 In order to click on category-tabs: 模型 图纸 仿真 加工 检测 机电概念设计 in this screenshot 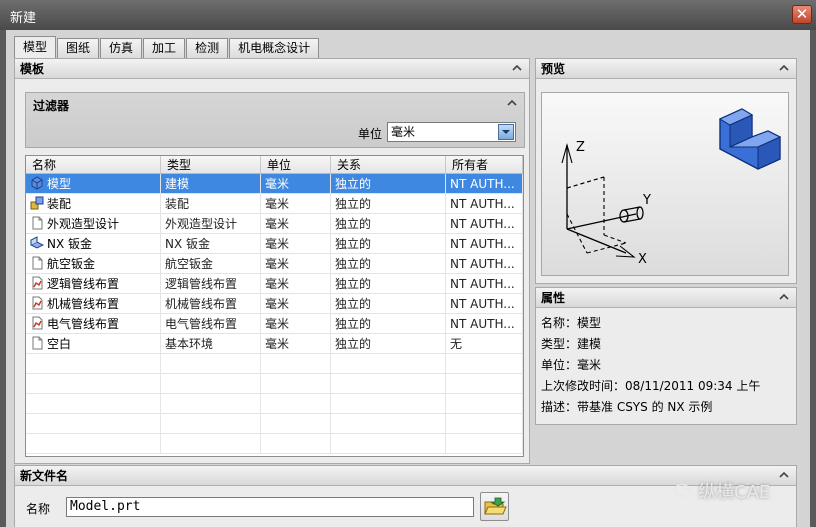, I will do `click(167, 47)`.